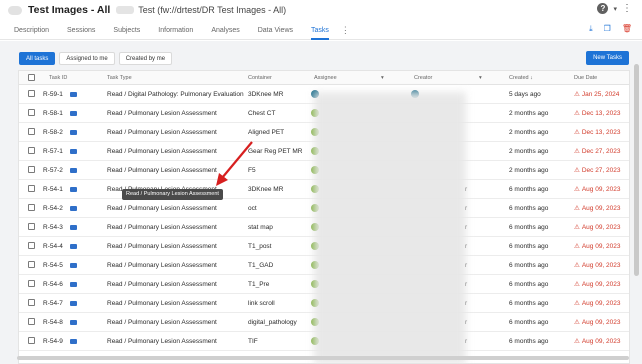  What do you see at coordinates (323, 358) in the screenshot?
I see `horizontal-scrollbar` at bounding box center [323, 358].